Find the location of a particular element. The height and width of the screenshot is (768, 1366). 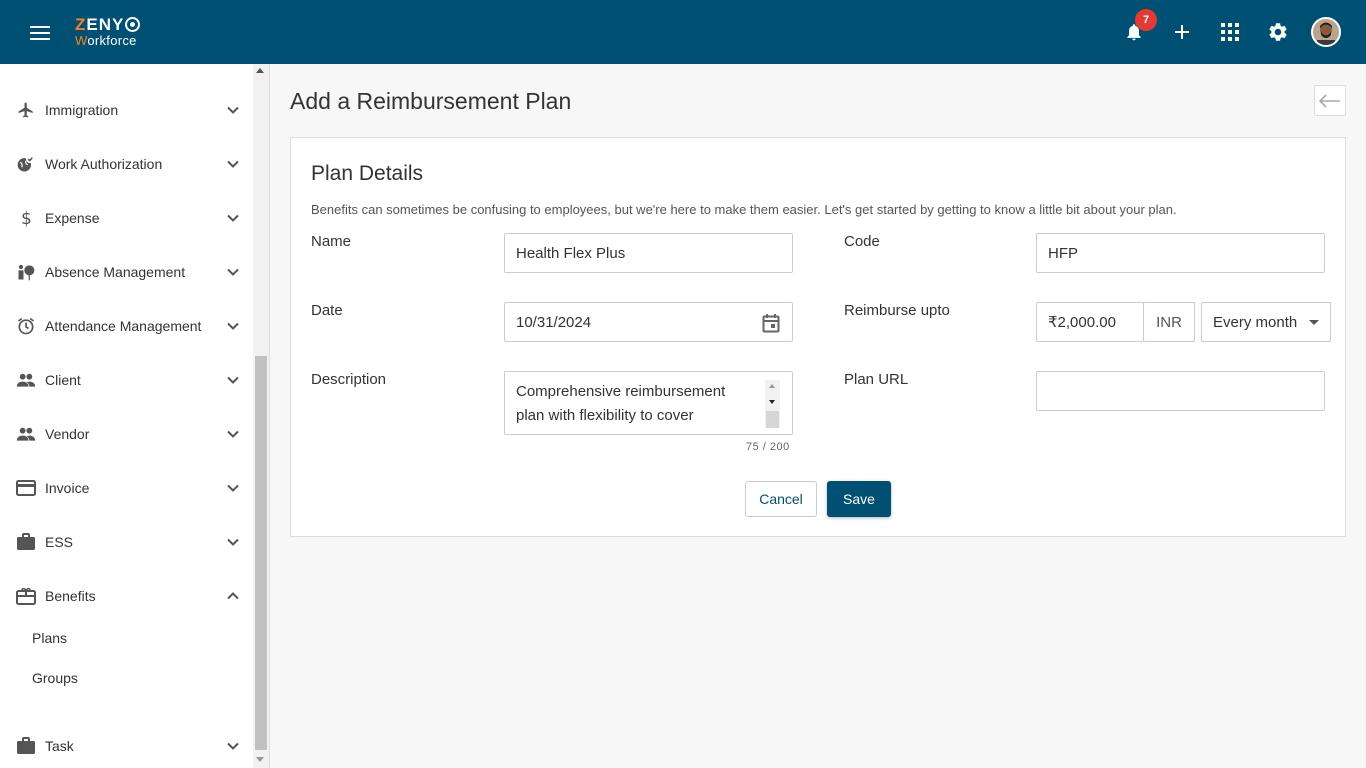

reimburse-label: Reimburse upto is located at coordinates (897, 310).